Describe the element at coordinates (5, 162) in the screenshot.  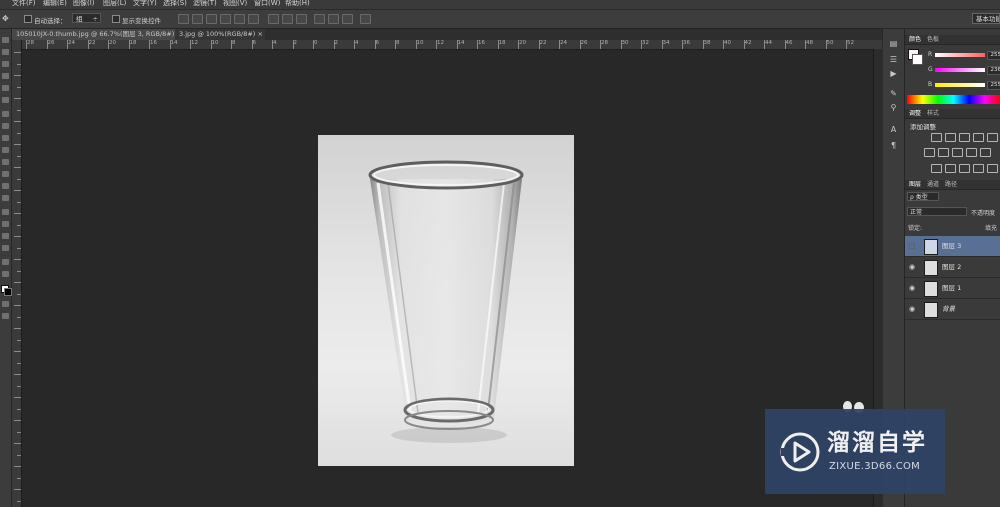
I see `eraser-icon` at that location.